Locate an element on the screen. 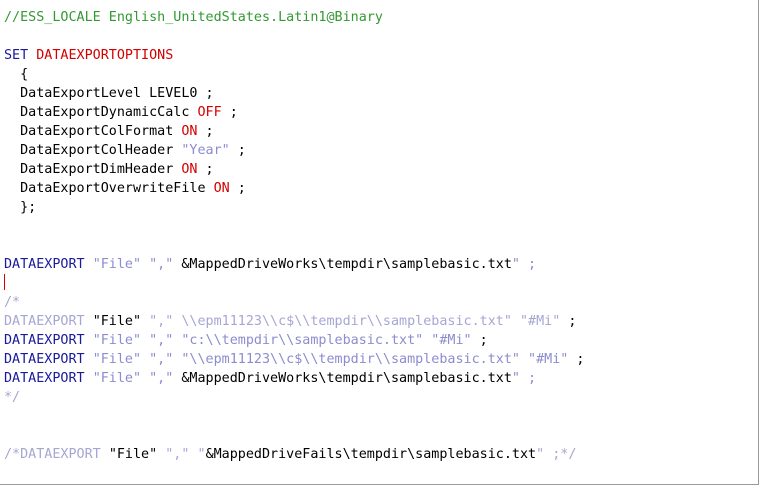 Image resolution: width=759 pixels, height=485 pixels. code-line: */ is located at coordinates (381, 397).